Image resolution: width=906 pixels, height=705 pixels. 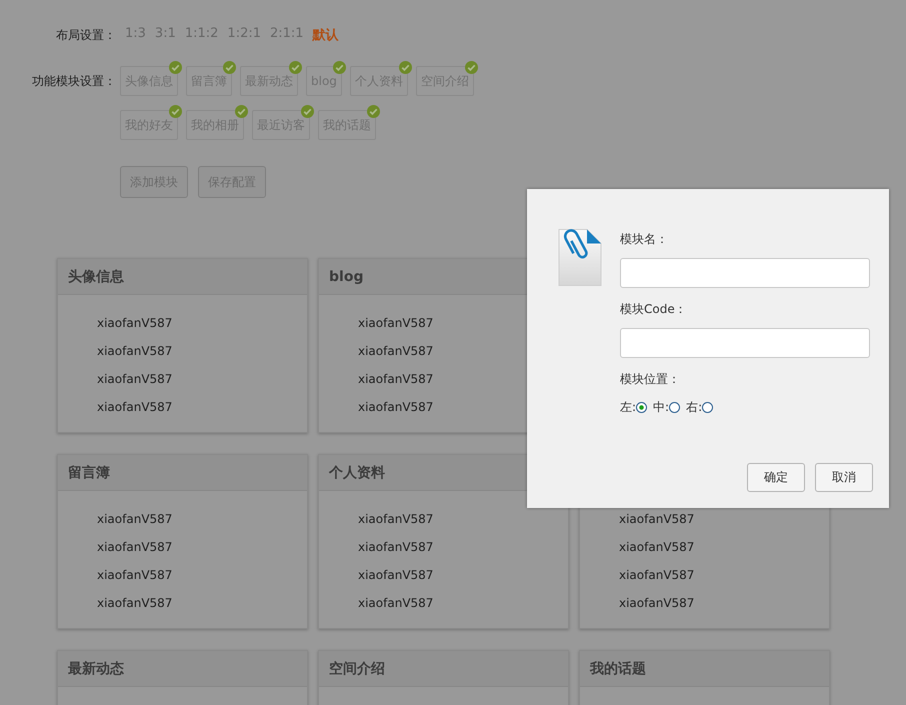 What do you see at coordinates (694, 407) in the screenshot?
I see `radio-label: 右:` at bounding box center [694, 407].